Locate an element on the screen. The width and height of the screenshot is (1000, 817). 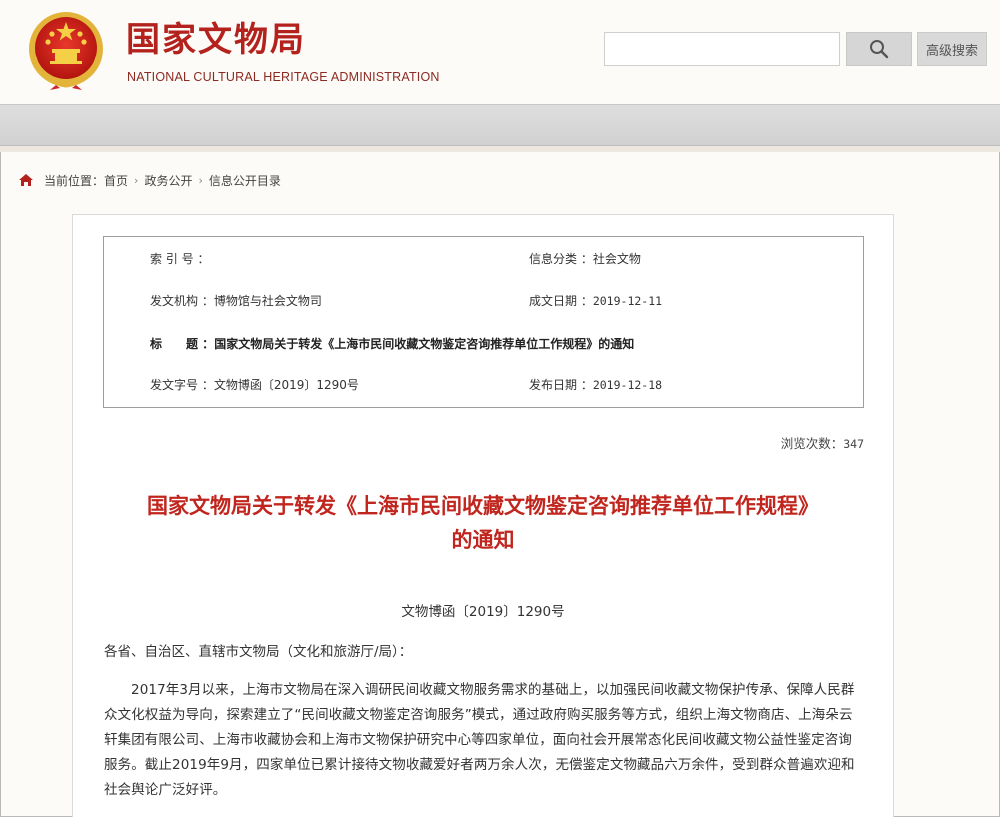
meta-title-label: 标 题 ： is located at coordinates (182, 344).